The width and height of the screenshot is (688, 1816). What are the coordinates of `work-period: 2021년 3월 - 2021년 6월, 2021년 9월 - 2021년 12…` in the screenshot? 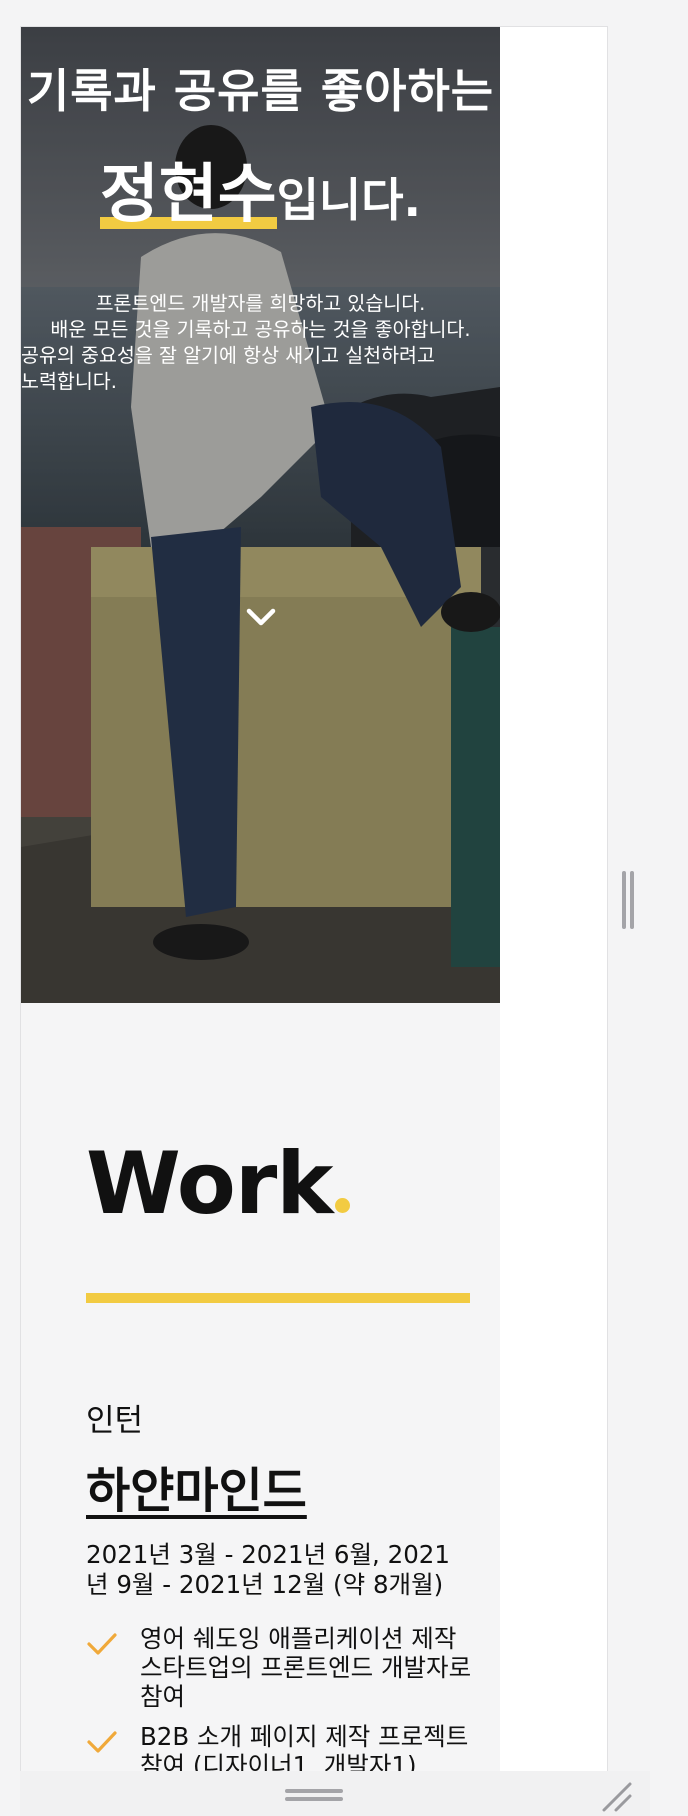 It's located at (268, 1569).